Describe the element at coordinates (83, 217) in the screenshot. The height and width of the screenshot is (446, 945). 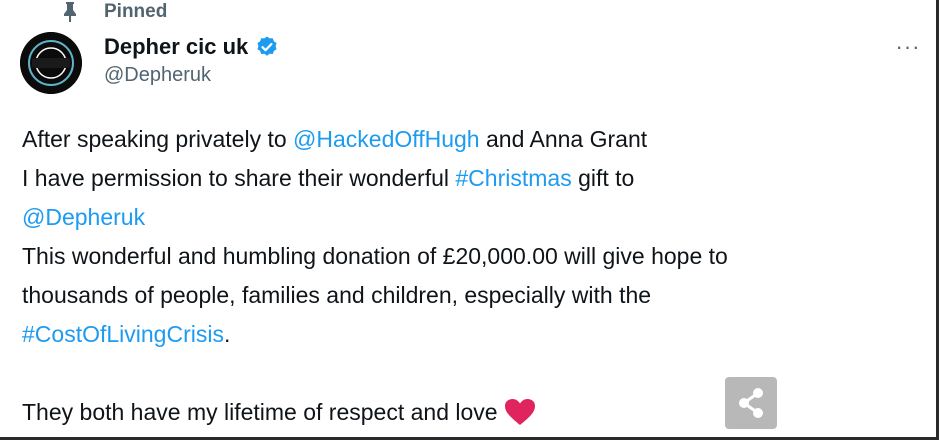
I see `mention-link: @Depheruk` at that location.